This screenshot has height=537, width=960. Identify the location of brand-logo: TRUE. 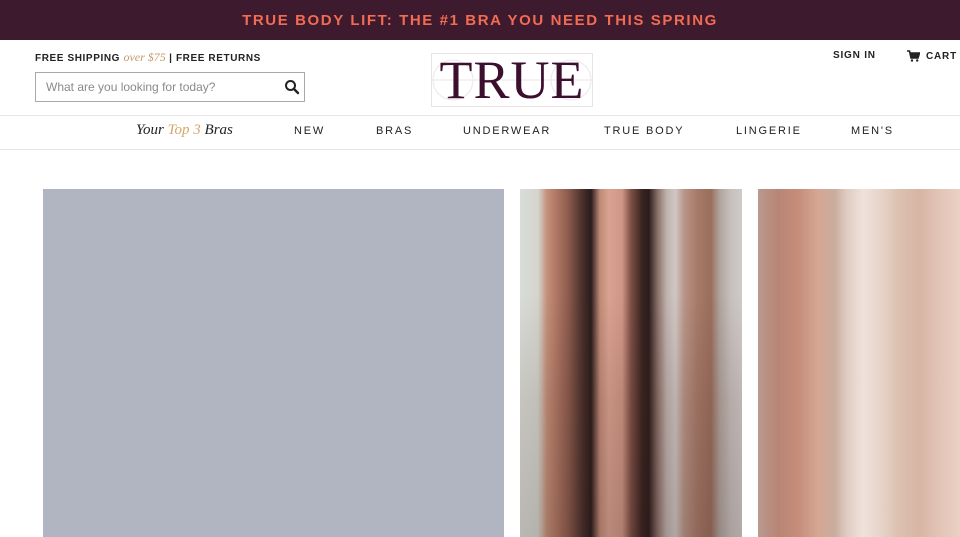
(512, 80).